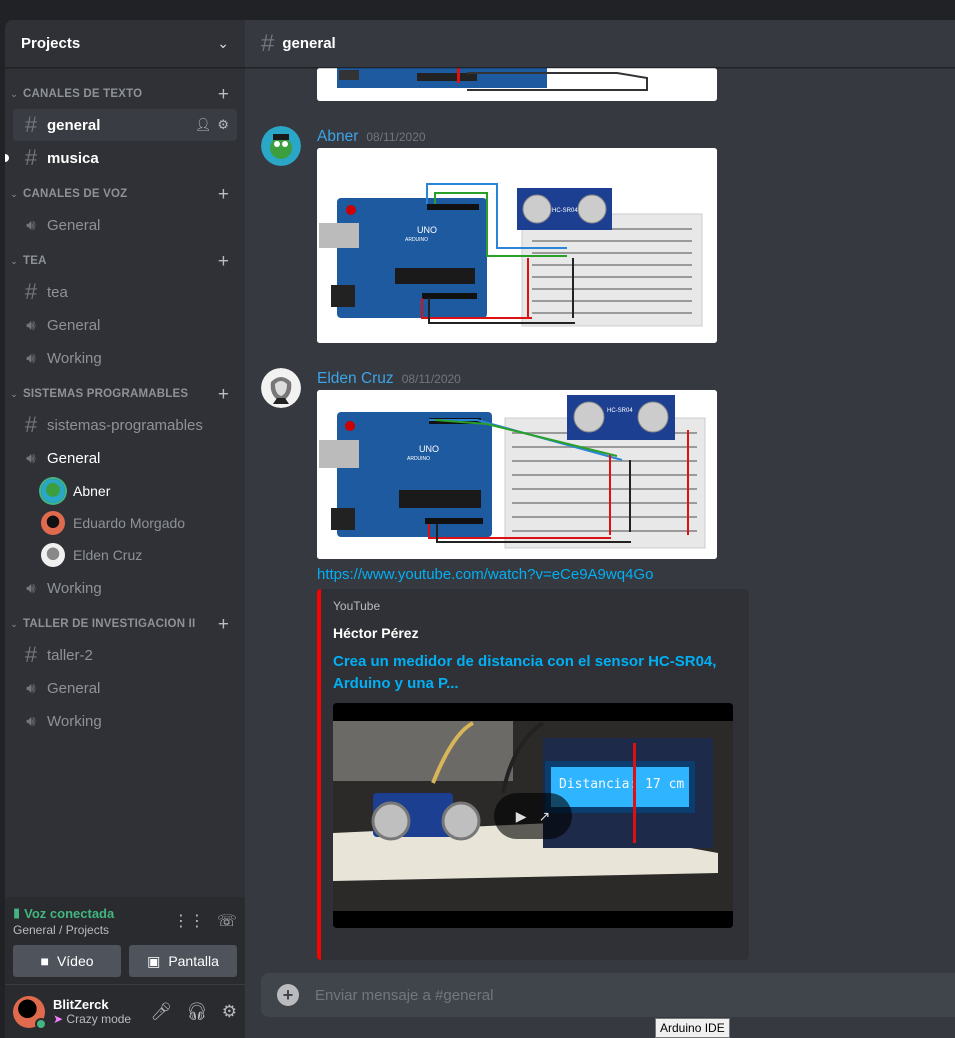 The width and height of the screenshot is (955, 1038). I want to click on channel-name: tea, so click(57, 292).